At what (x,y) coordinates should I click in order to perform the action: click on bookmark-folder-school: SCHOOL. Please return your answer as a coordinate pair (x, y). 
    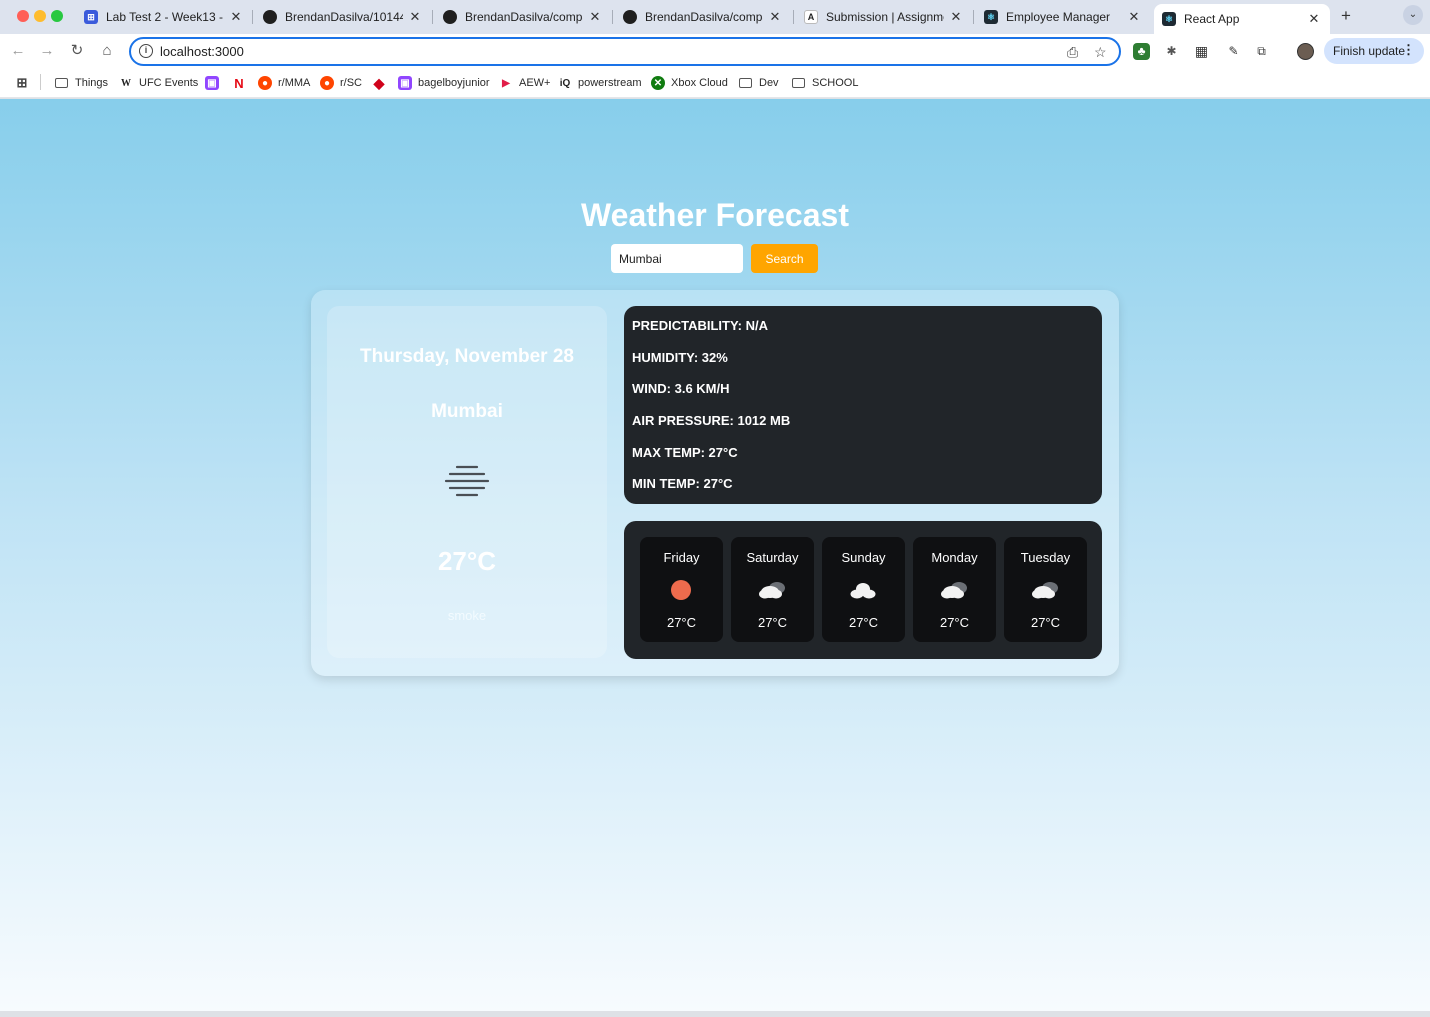
    Looking at the image, I should click on (825, 83).